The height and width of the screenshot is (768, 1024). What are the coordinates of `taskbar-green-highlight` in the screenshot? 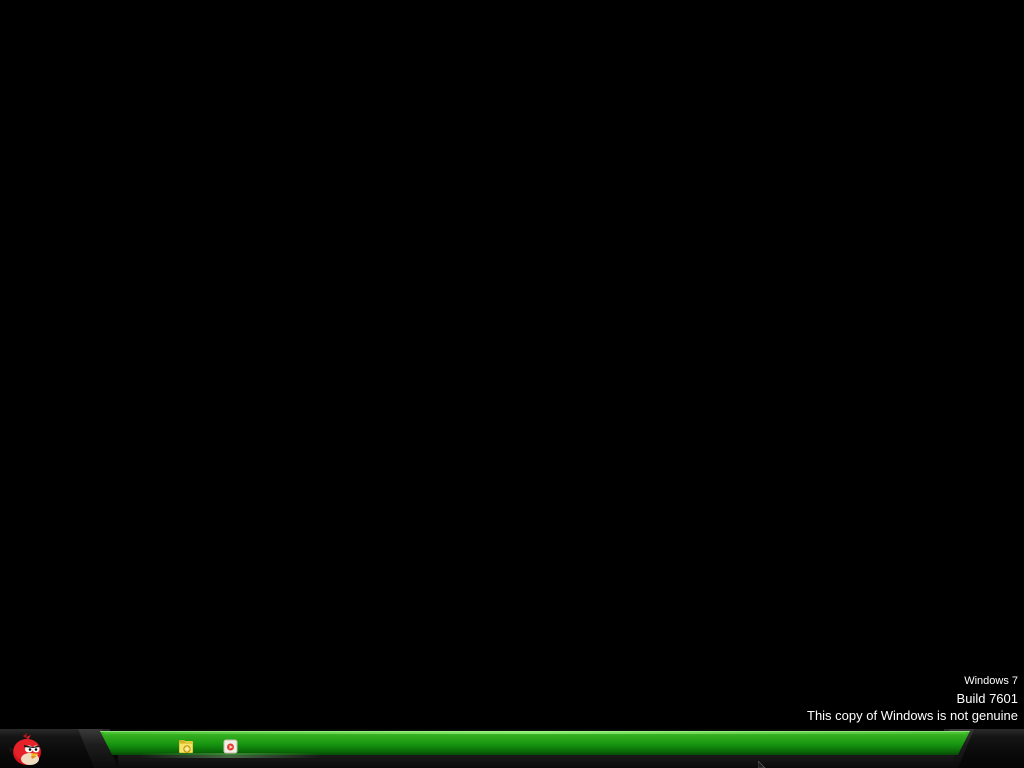 It's located at (535, 732).